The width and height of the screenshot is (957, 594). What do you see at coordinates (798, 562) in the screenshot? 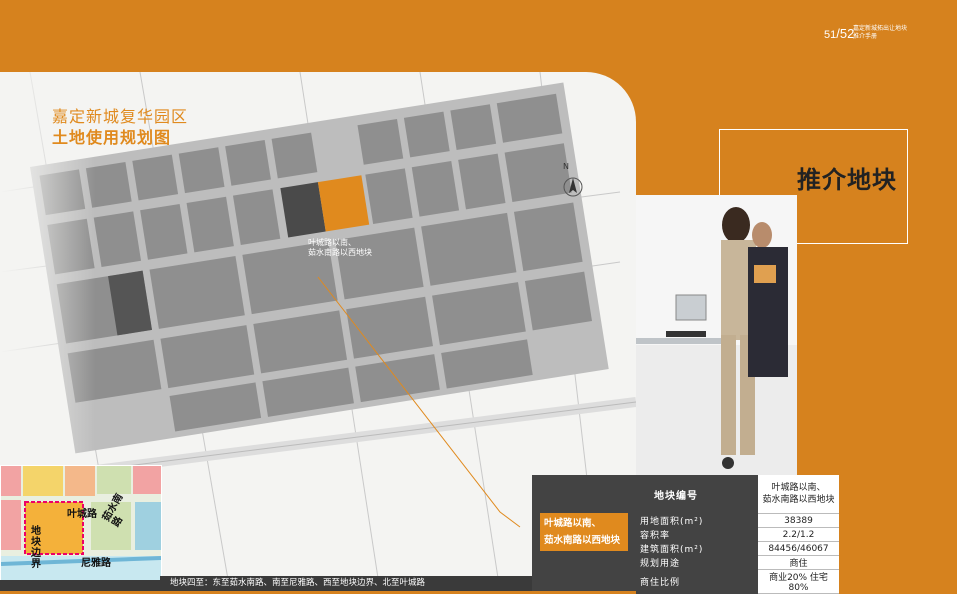
I see `row-value: 商住` at bounding box center [798, 562].